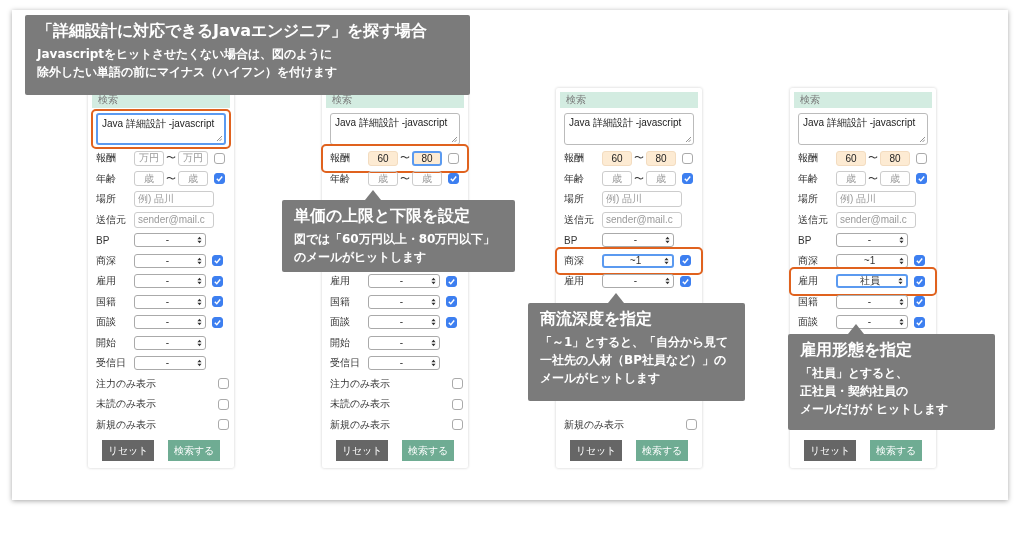 The image size is (1024, 546). I want to click on select-field: 社員, so click(872, 281).